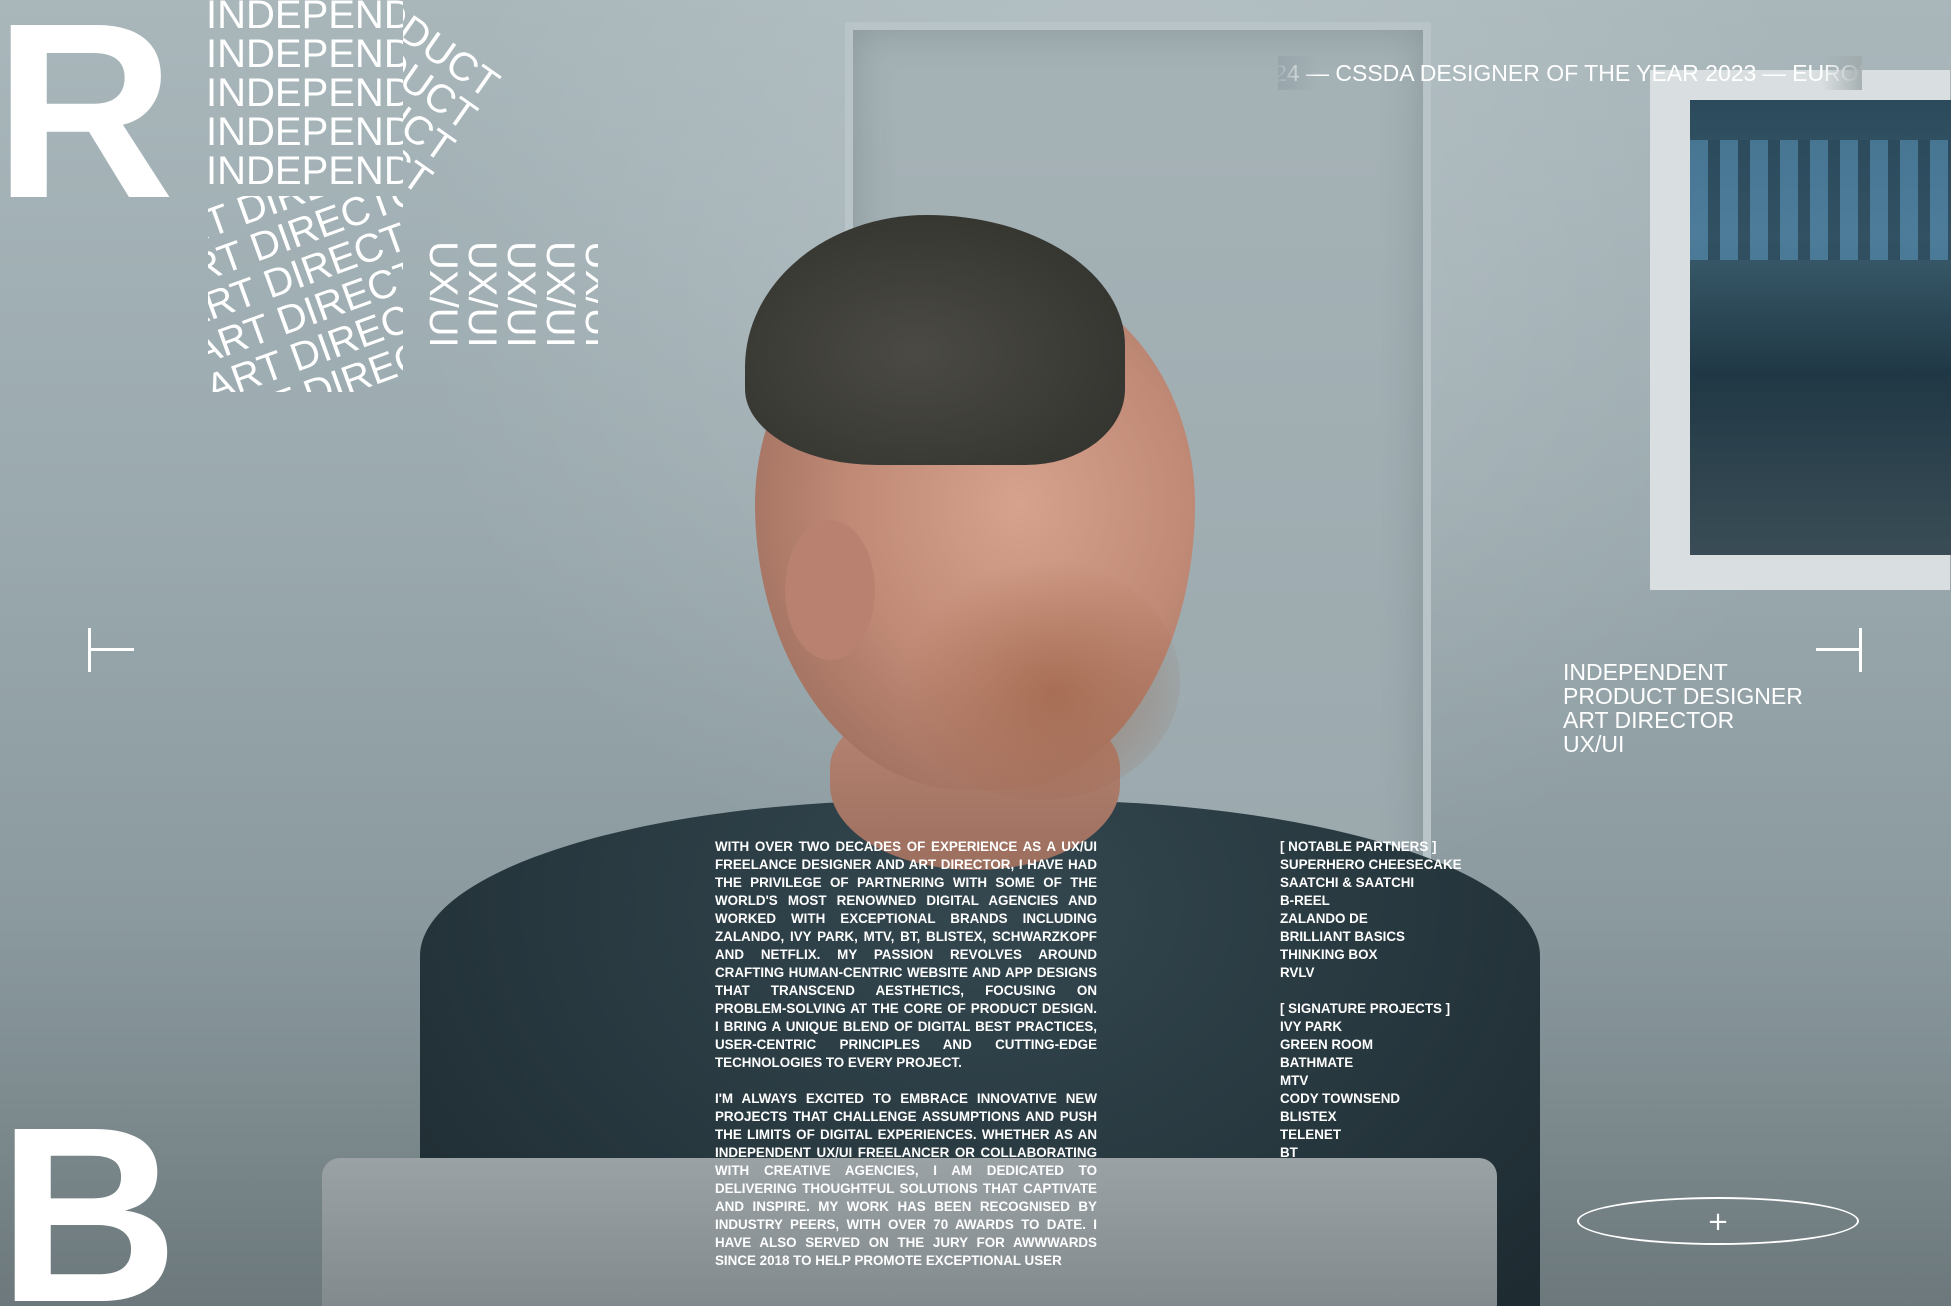  Describe the element at coordinates (1329, 954) in the screenshot. I see `partner-item: THINKING BOX` at that location.